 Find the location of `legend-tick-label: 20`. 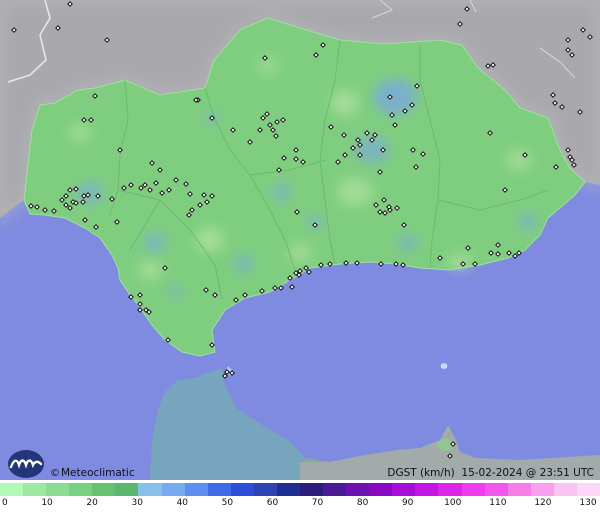

legend-tick-label: 20 is located at coordinates (92, 503).